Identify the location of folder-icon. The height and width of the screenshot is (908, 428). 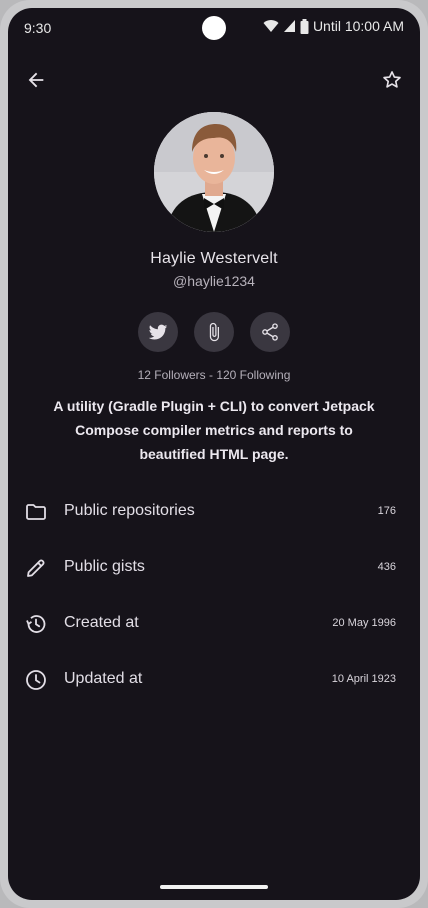
(36, 512).